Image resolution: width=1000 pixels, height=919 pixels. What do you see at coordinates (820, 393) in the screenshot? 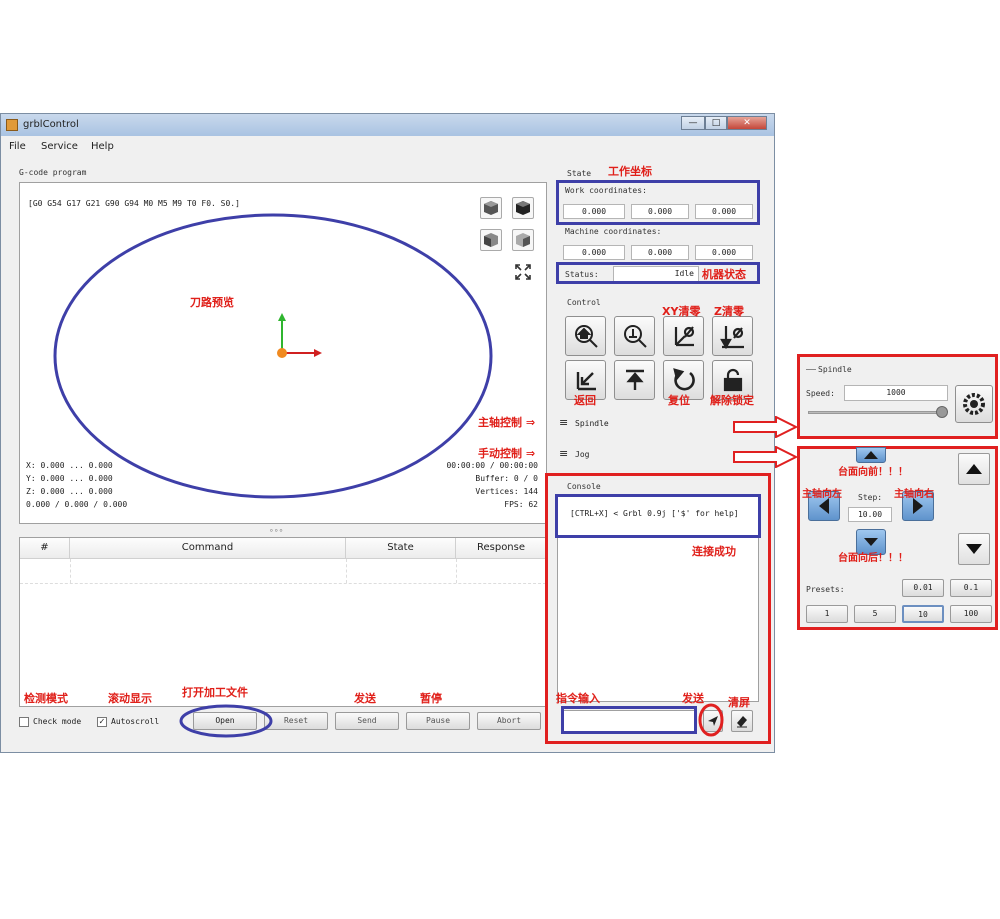
I see `speed-label: Speed:` at bounding box center [820, 393].